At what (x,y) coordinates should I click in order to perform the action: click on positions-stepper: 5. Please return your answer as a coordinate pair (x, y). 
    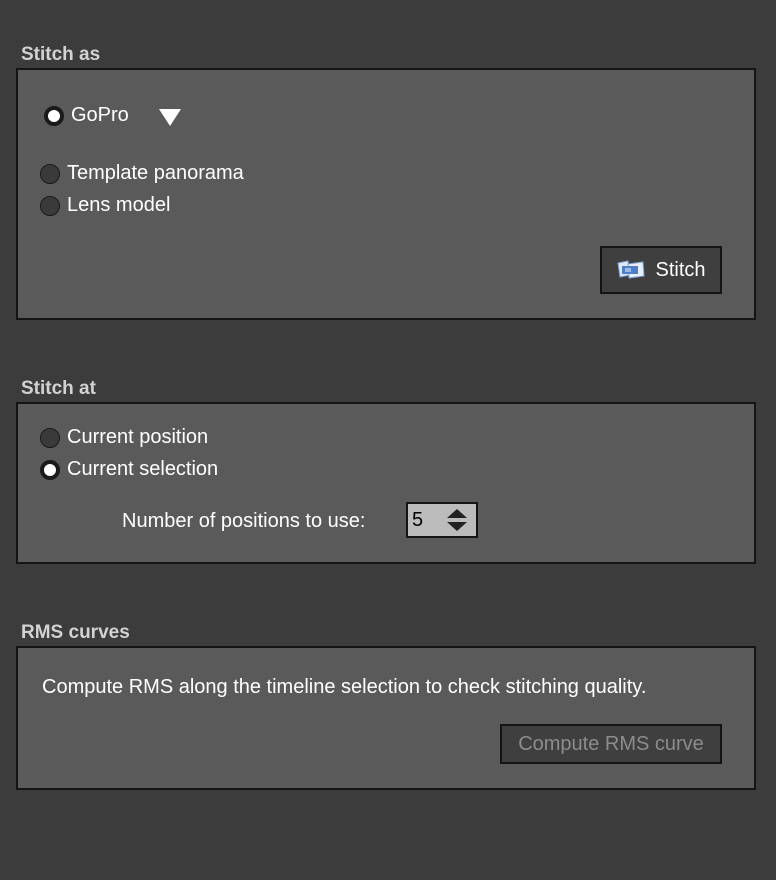
    Looking at the image, I should click on (442, 520).